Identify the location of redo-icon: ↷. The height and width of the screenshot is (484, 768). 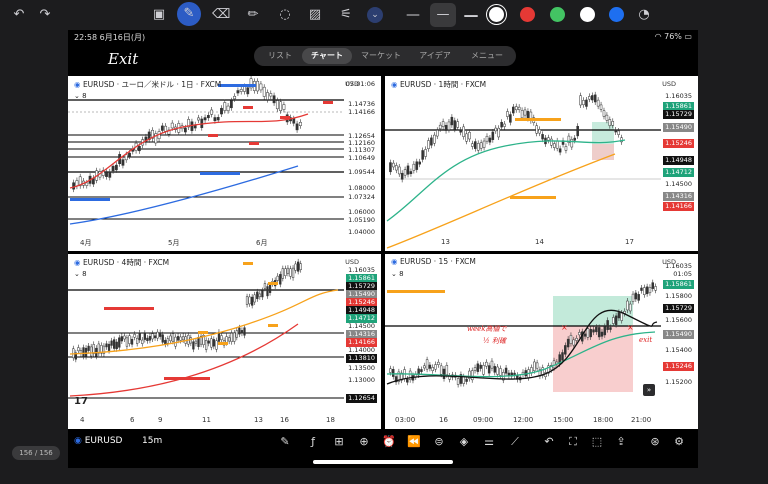
(45, 15).